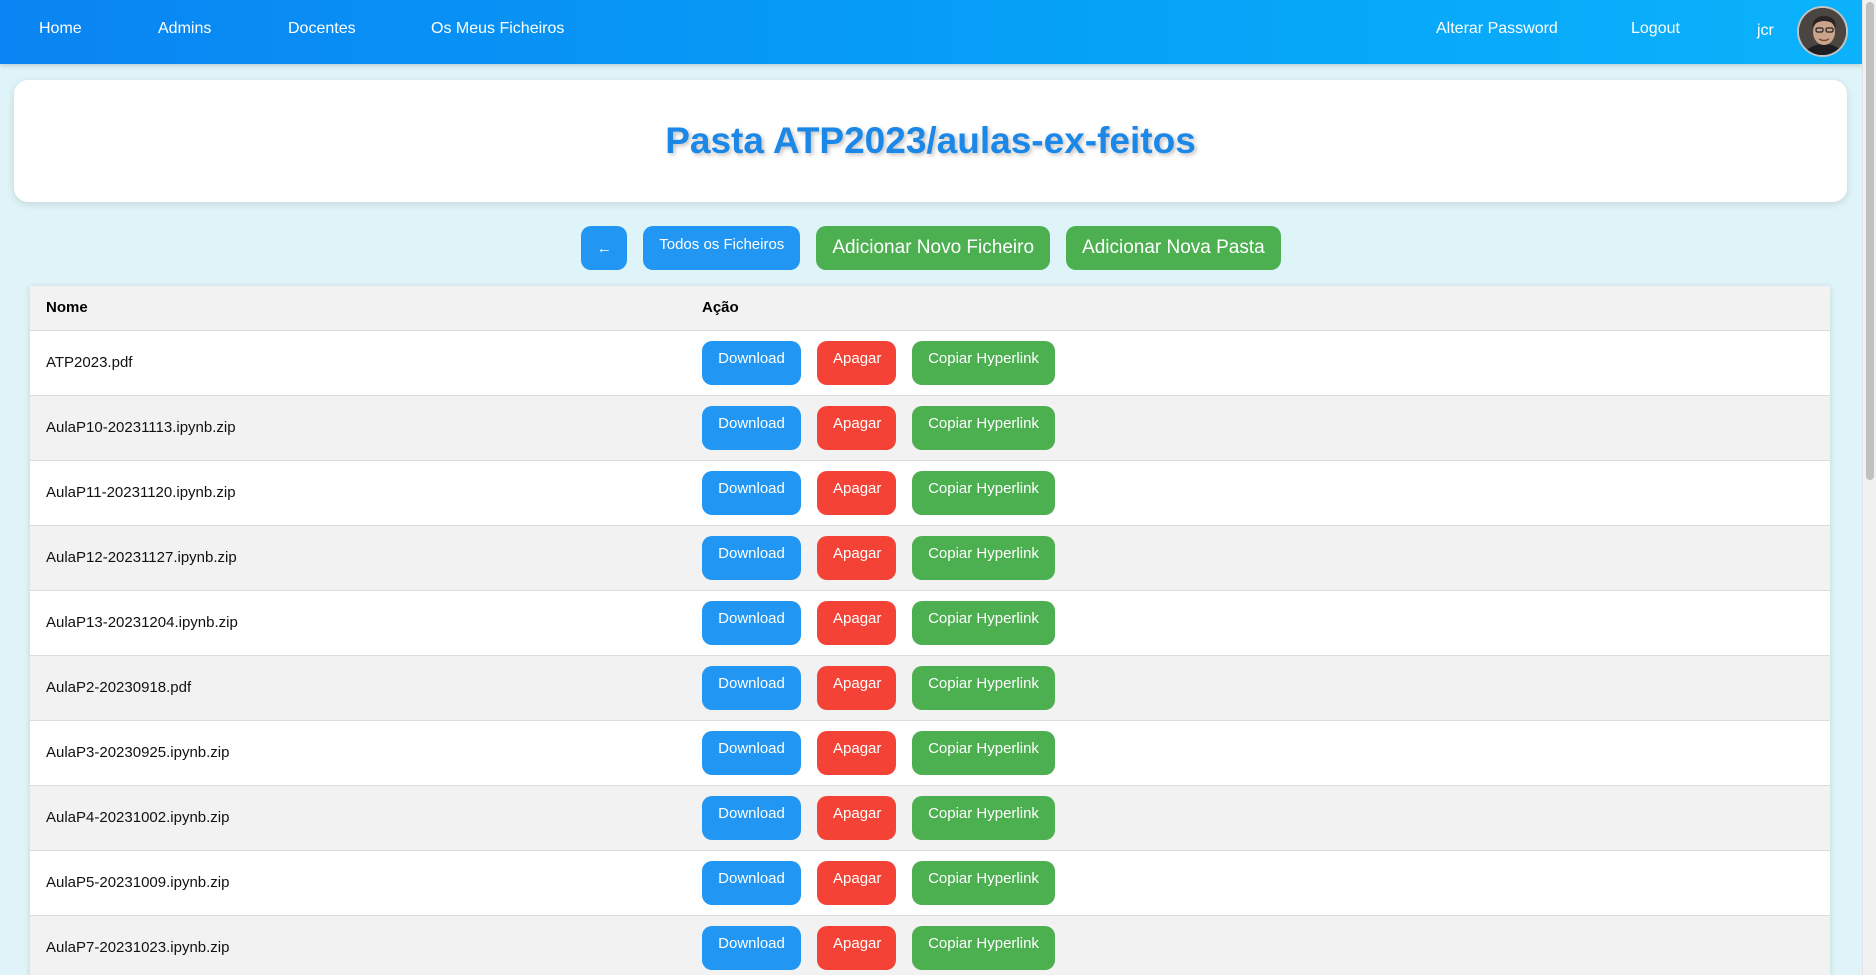 Image resolution: width=1876 pixels, height=975 pixels. Describe the element at coordinates (141, 492) in the screenshot. I see `file-name: AulaP11-20231120.ipynb.zip` at that location.